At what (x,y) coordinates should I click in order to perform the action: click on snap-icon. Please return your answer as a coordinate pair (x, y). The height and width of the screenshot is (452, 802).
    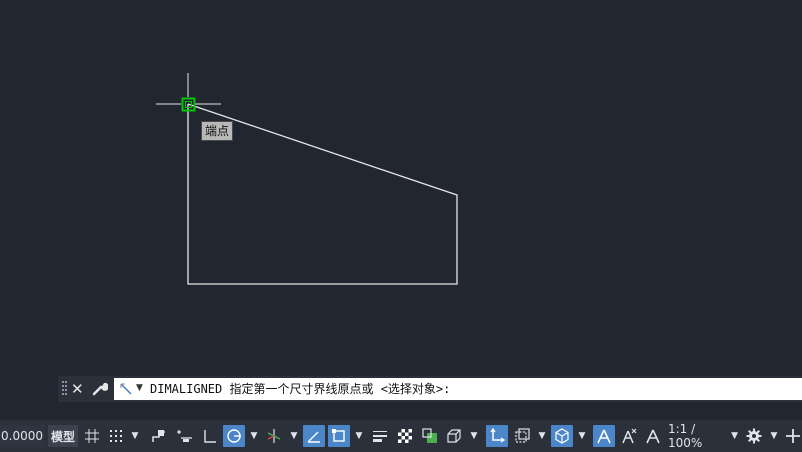
    Looking at the image, I should click on (116, 436).